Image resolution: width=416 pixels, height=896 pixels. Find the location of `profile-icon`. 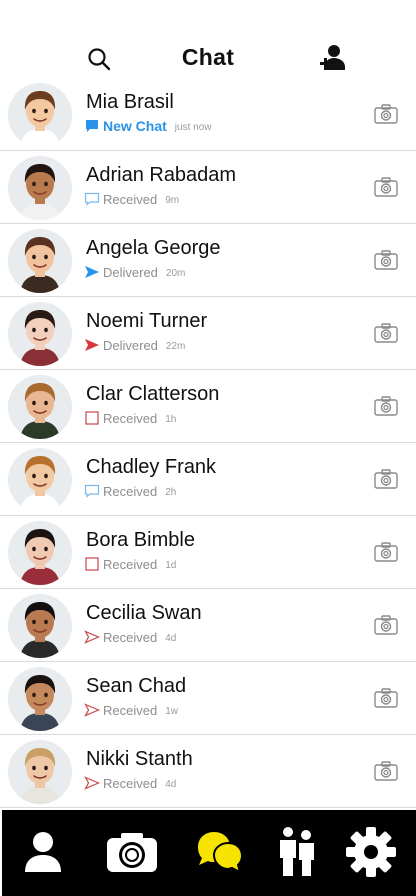

profile-icon is located at coordinates (43, 852).